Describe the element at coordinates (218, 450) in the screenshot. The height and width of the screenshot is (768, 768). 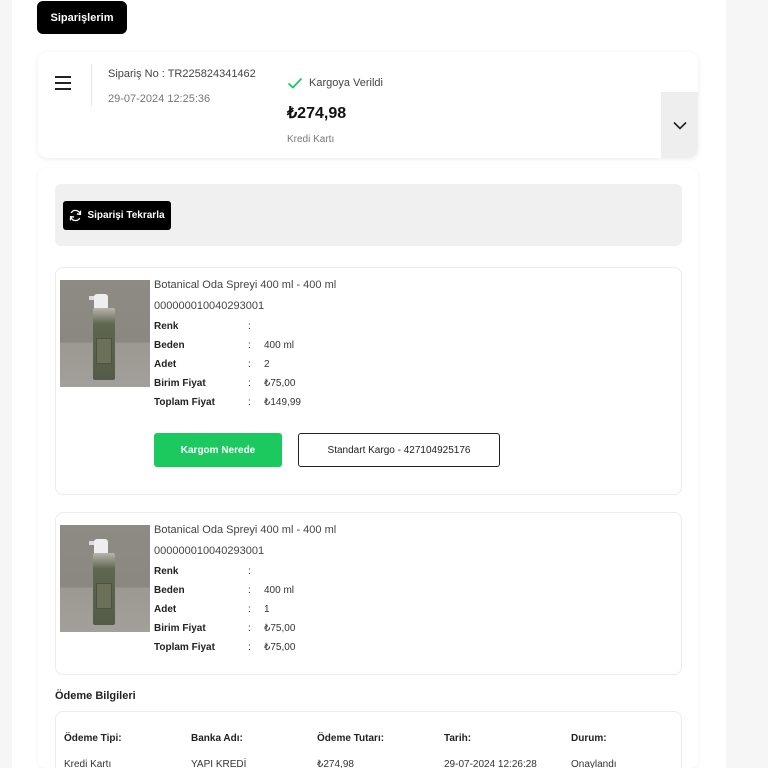
I see `track-shipment-button: Kargom Nerede` at that location.